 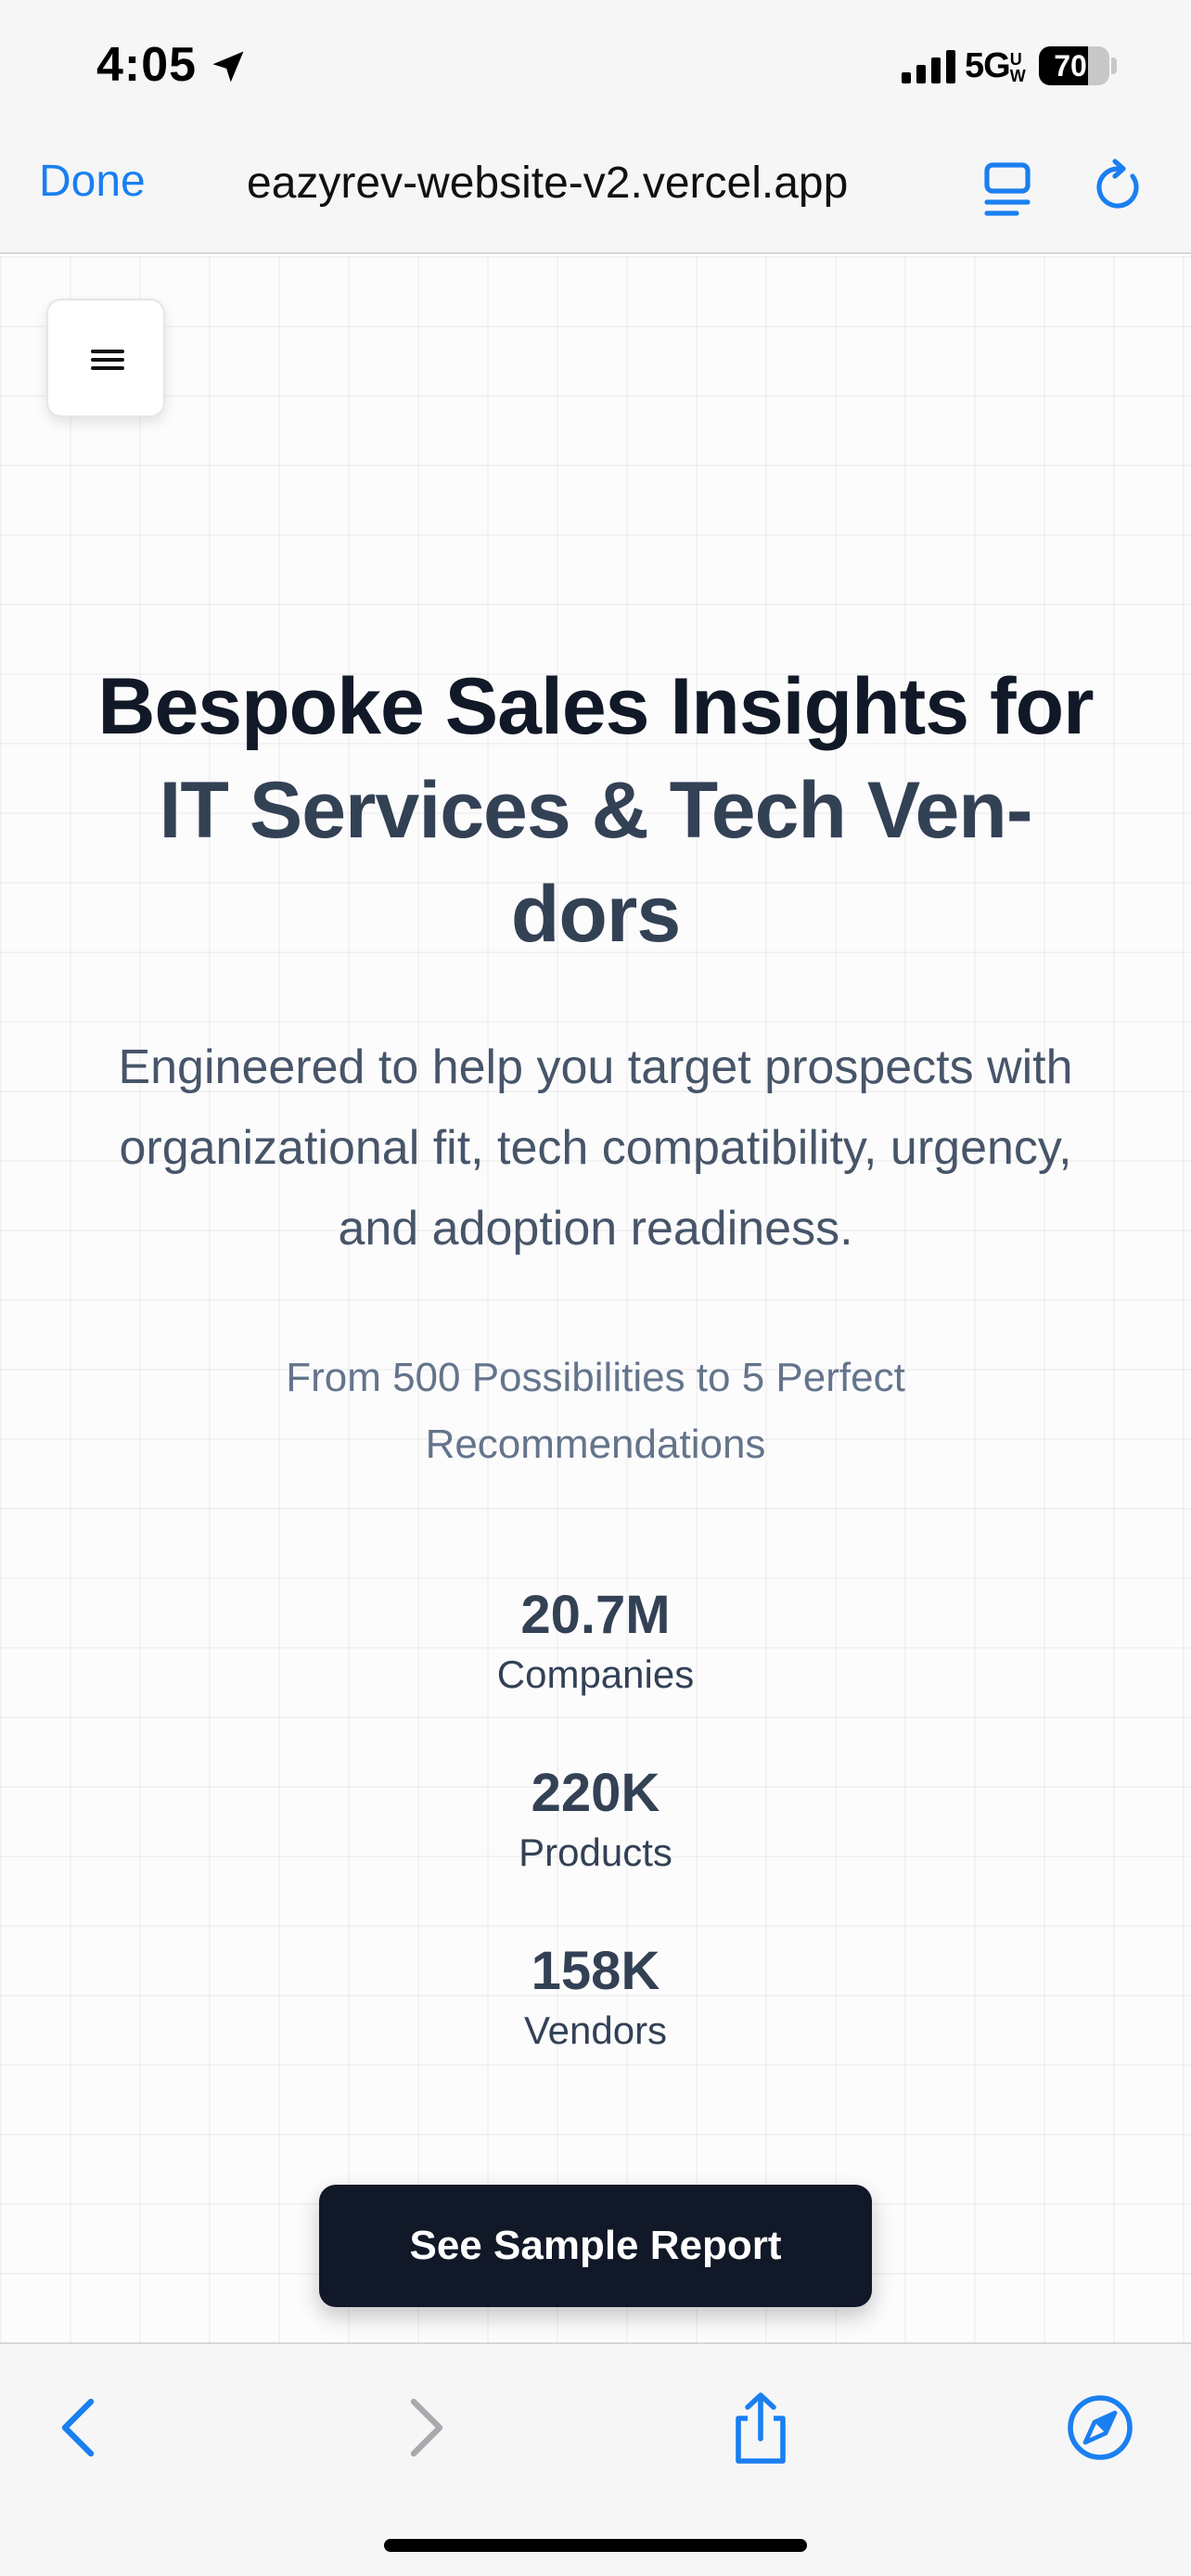 What do you see at coordinates (80, 2428) in the screenshot?
I see `chevron-left-icon` at bounding box center [80, 2428].